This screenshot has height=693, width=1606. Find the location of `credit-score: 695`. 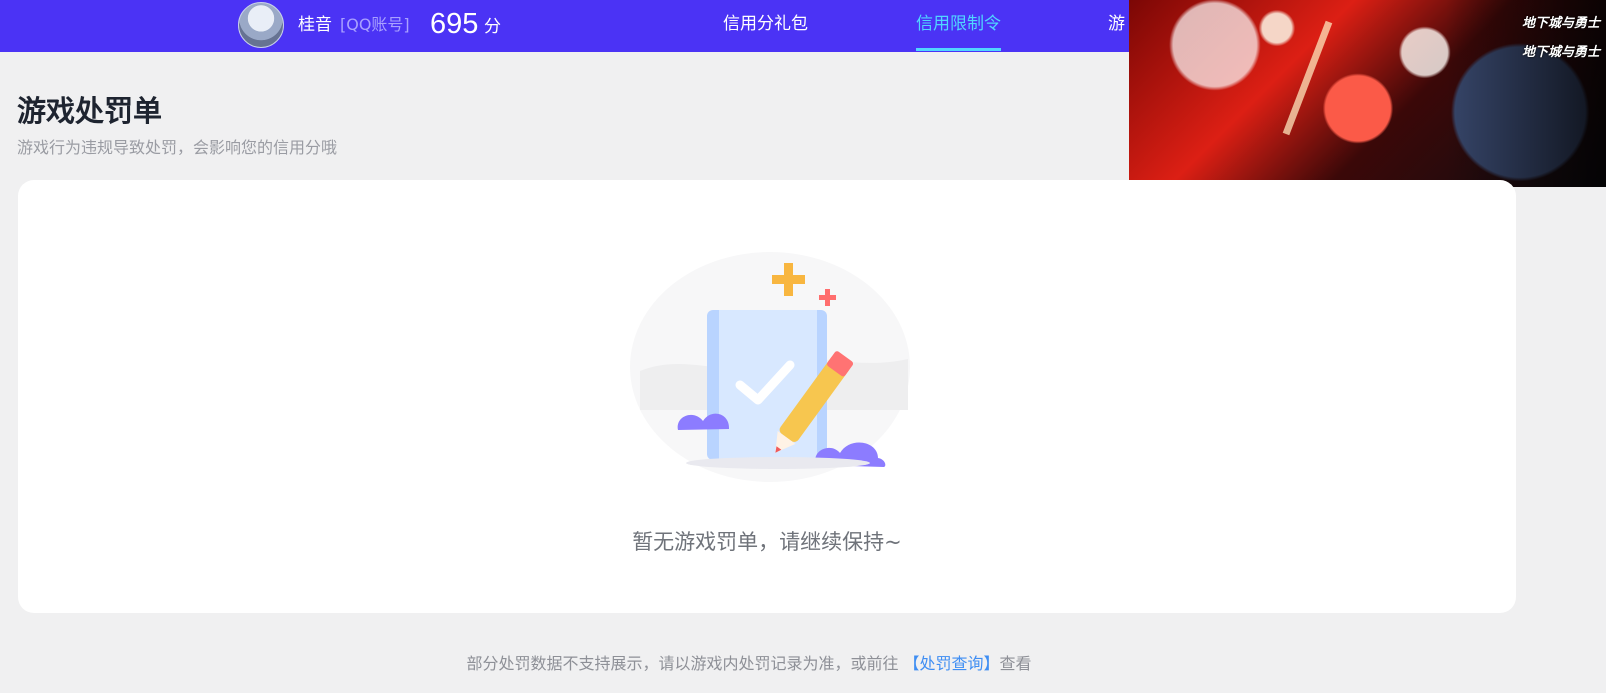

credit-score: 695 is located at coordinates (454, 24).